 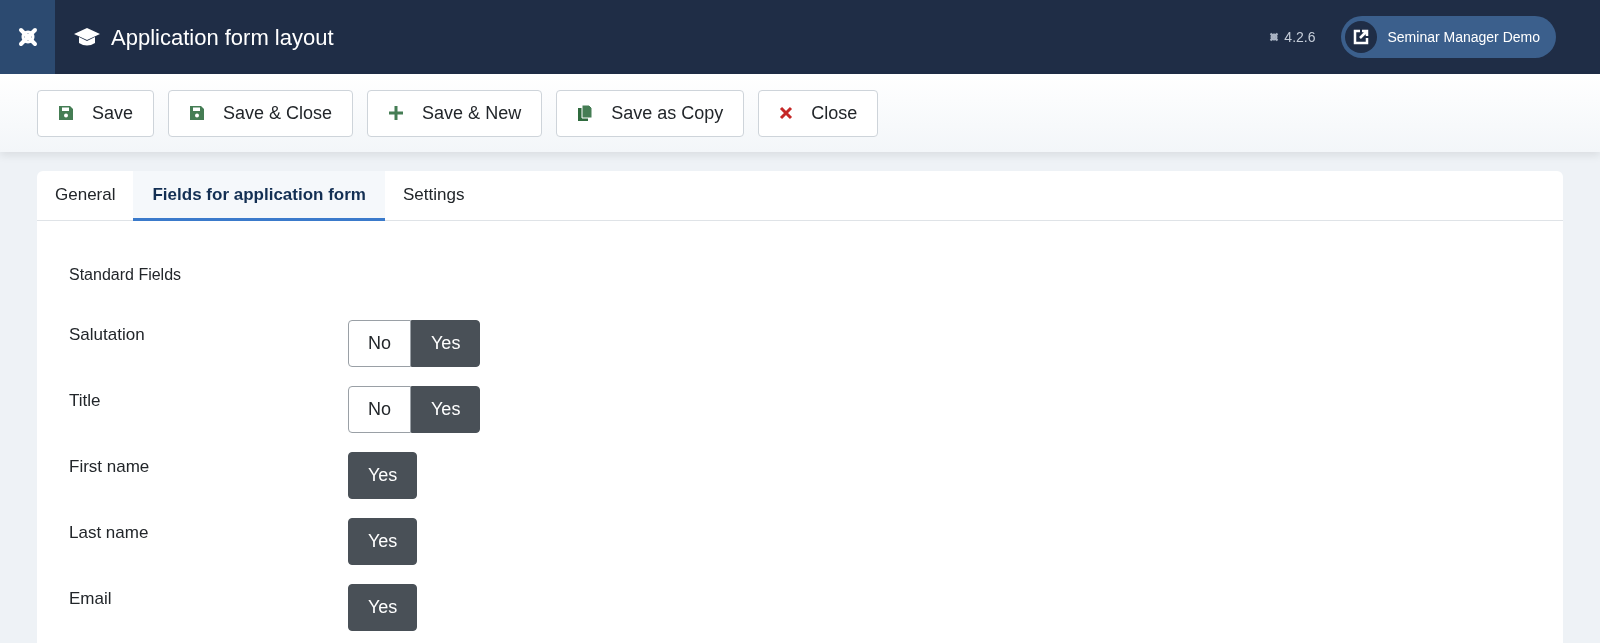 I want to click on copy-icon, so click(x=585, y=113).